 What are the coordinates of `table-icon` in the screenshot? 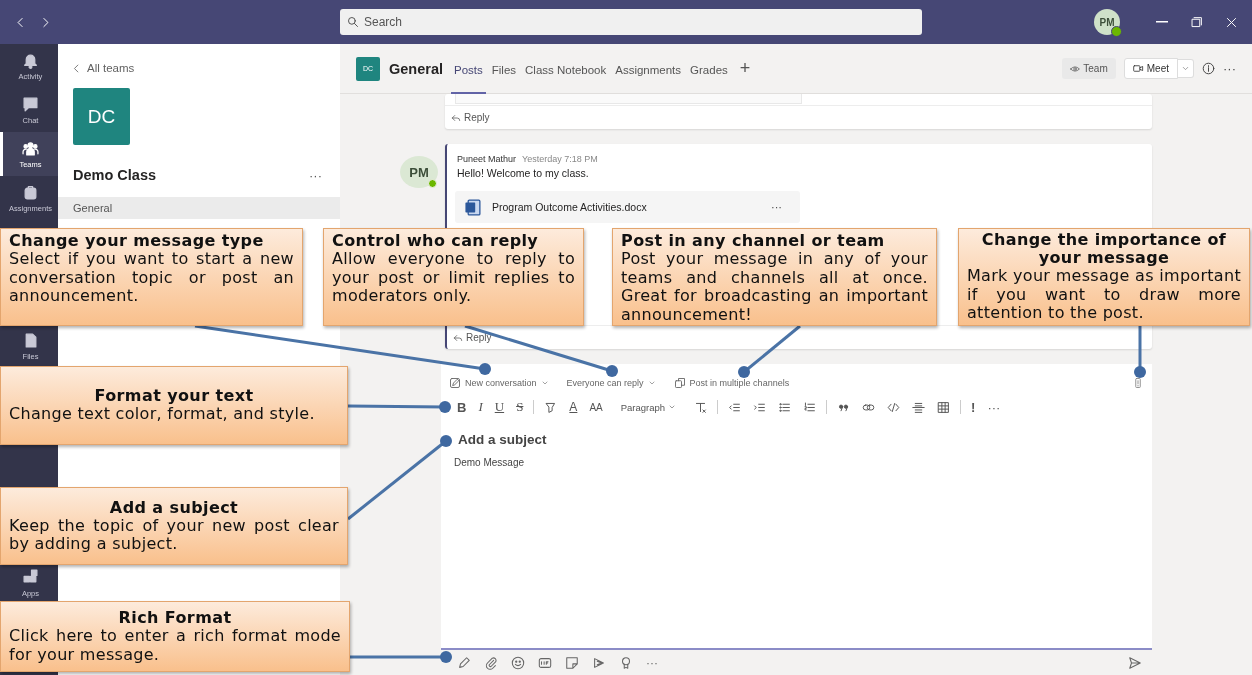 It's located at (944, 407).